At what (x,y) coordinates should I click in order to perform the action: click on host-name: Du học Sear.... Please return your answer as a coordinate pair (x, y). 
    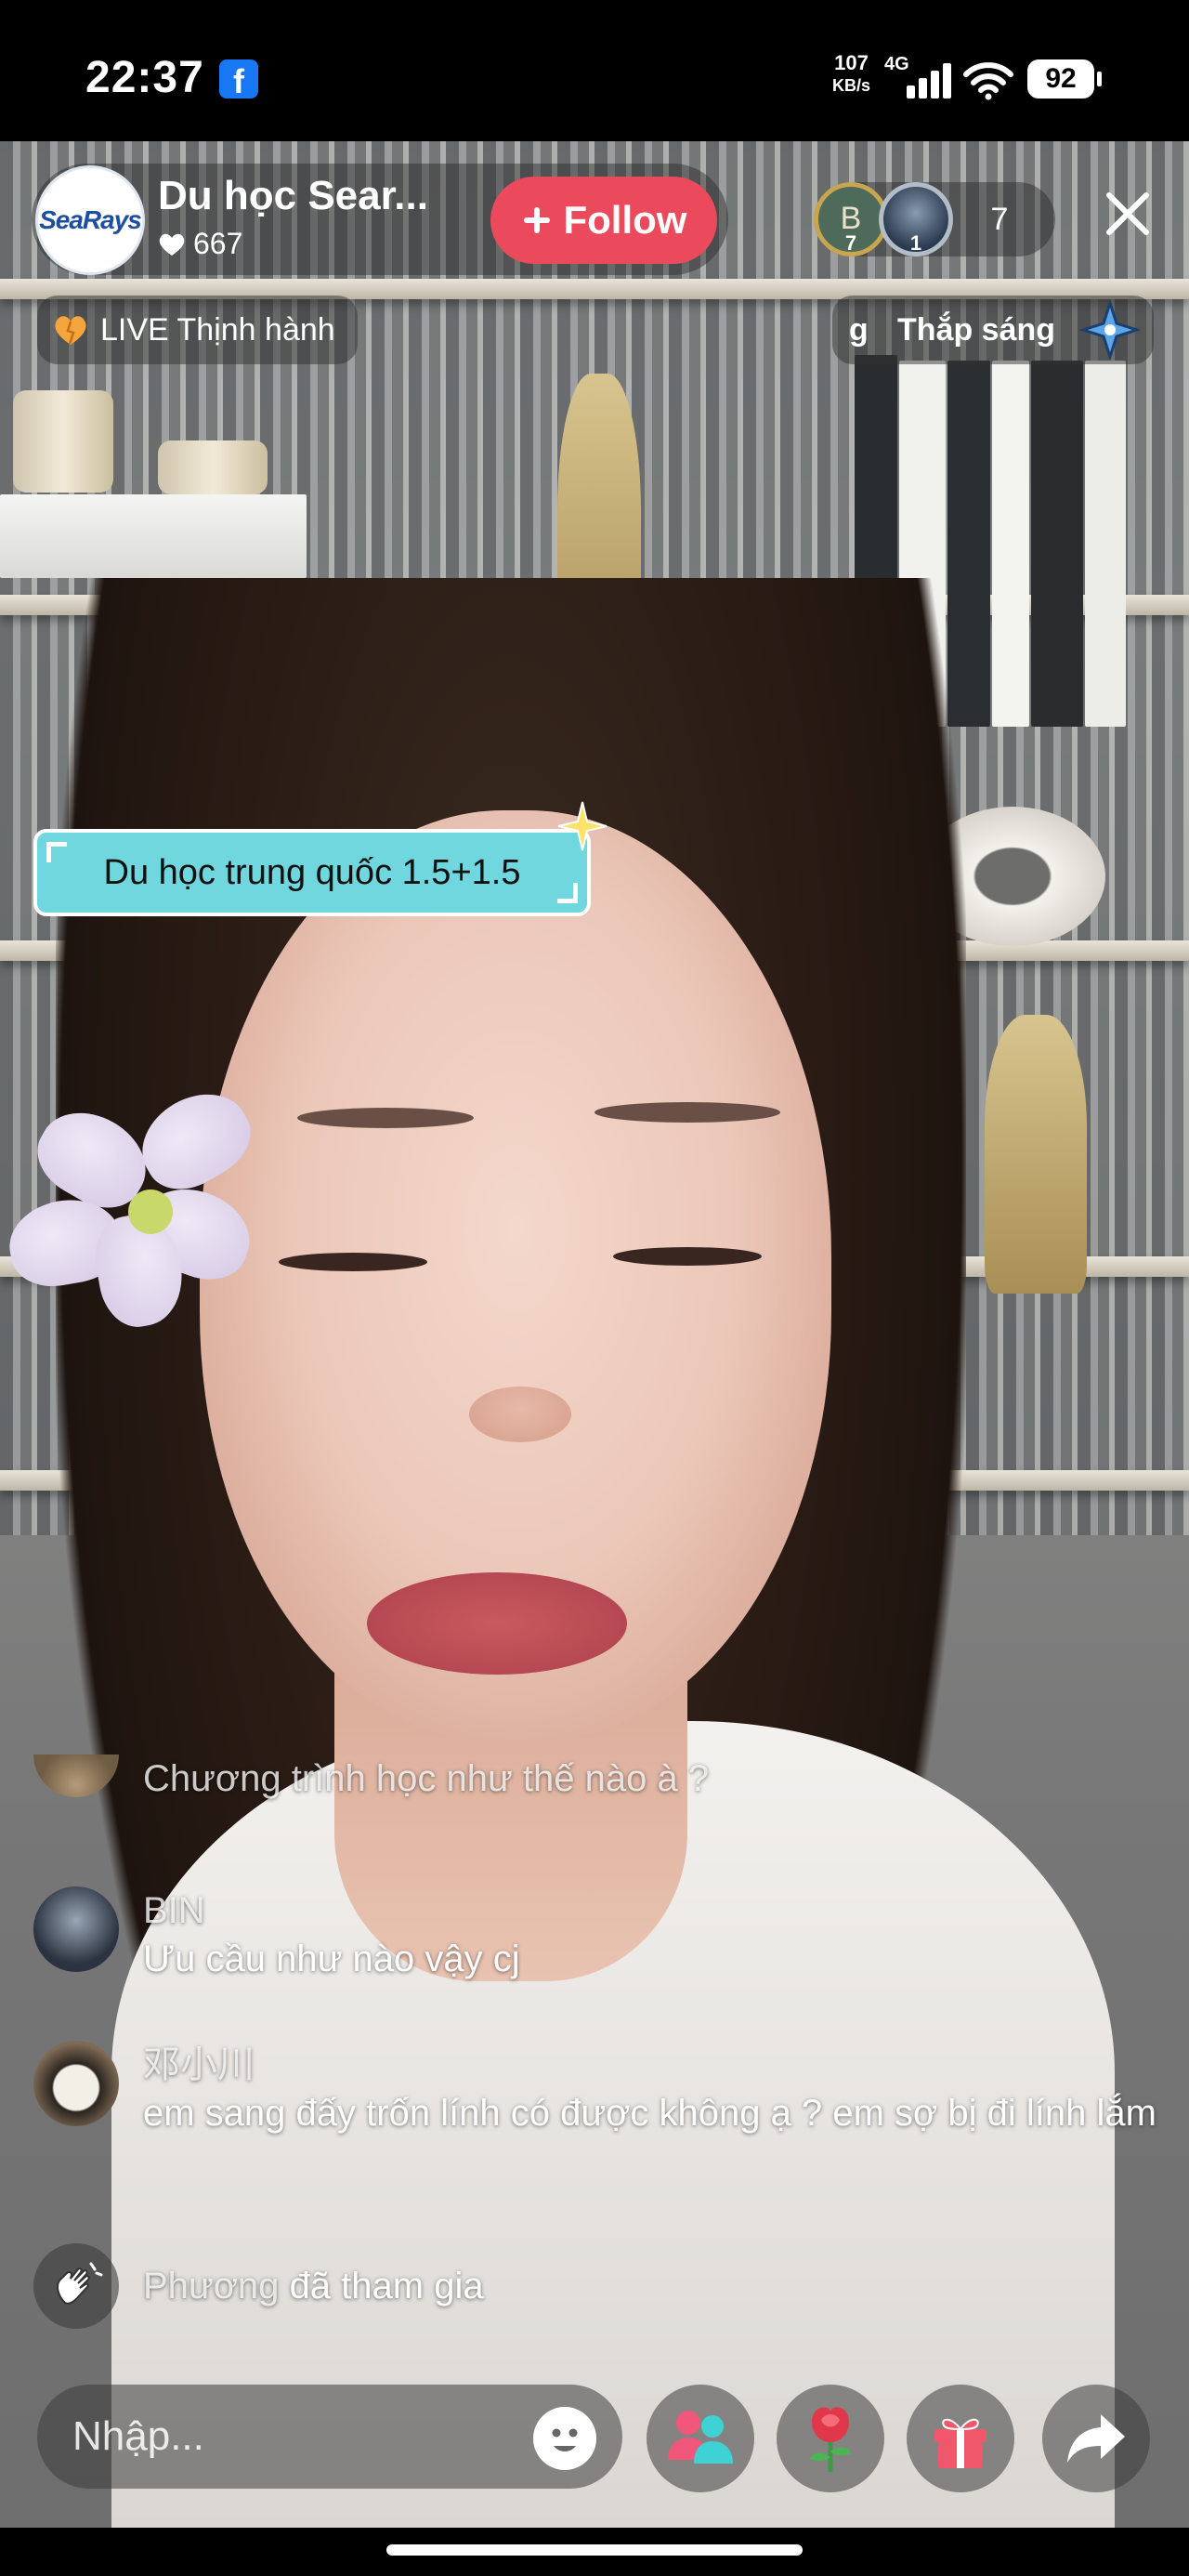
    Looking at the image, I should click on (311, 196).